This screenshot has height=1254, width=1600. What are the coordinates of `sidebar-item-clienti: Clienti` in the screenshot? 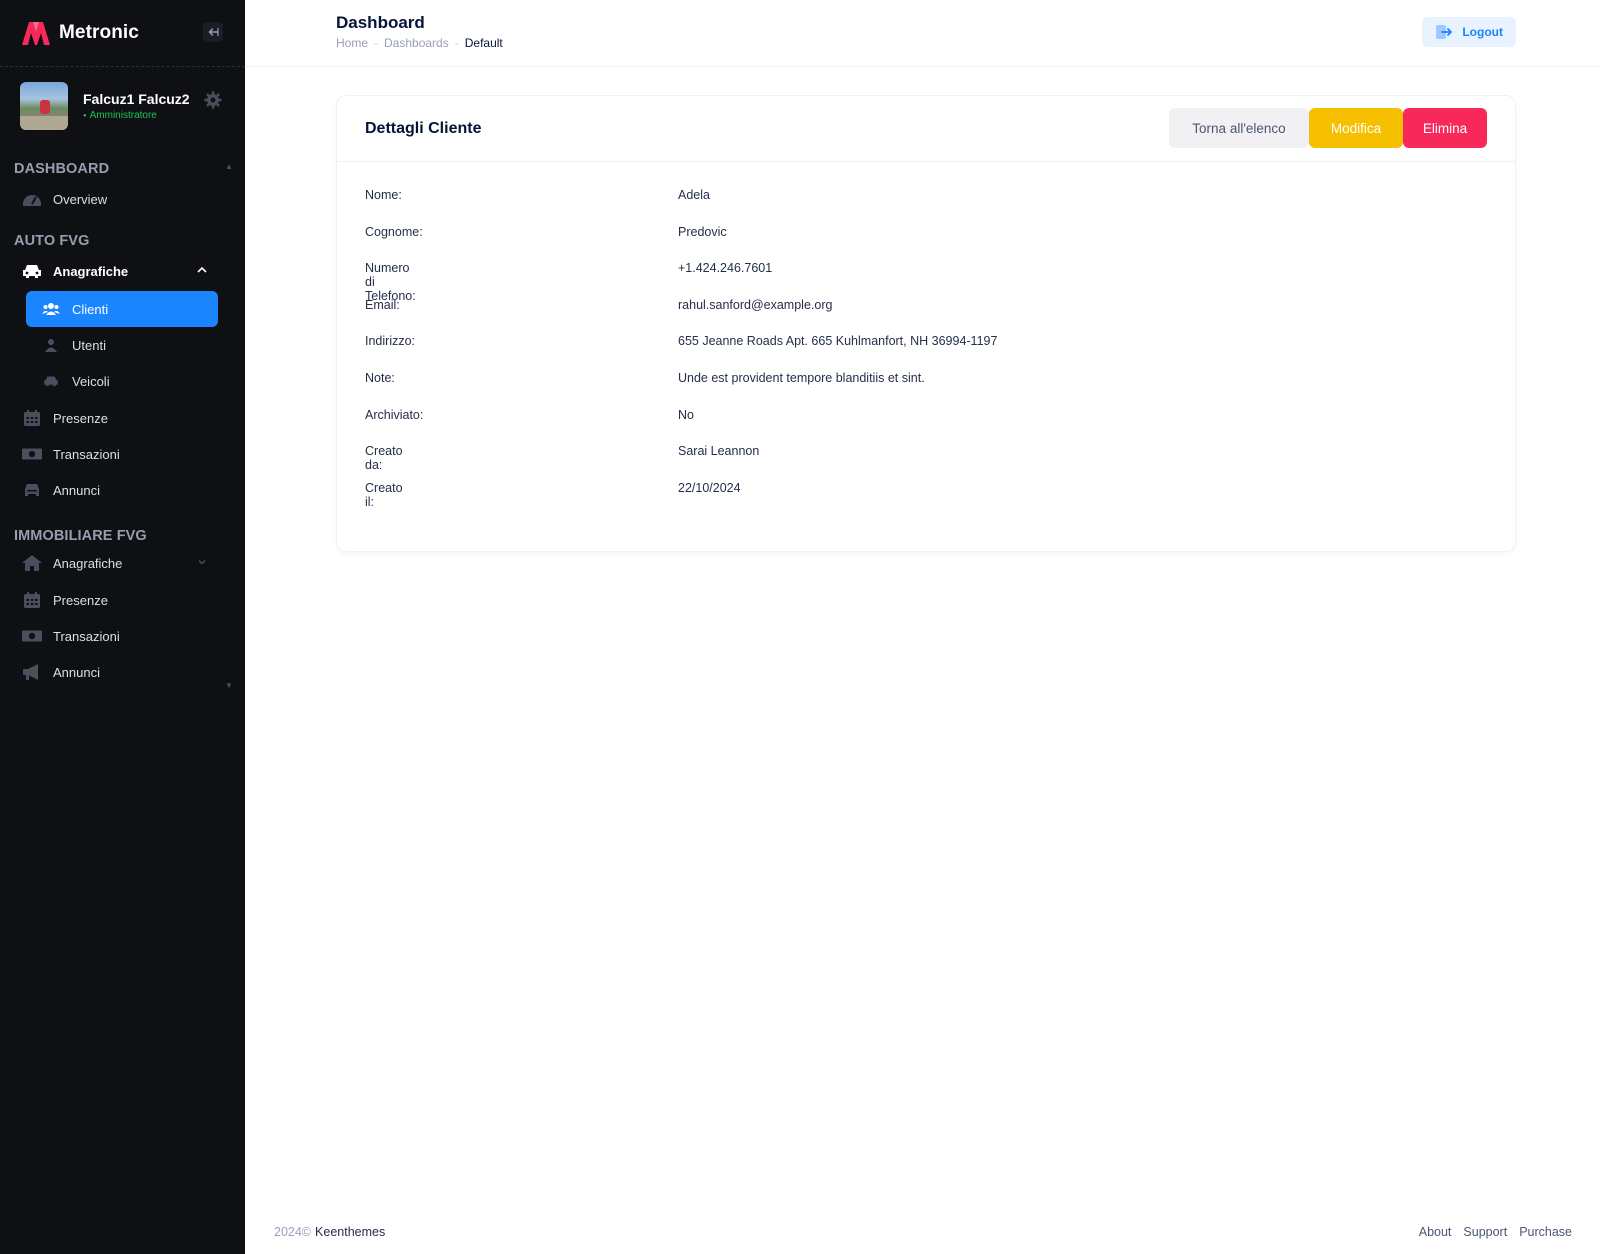 It's located at (122, 309).